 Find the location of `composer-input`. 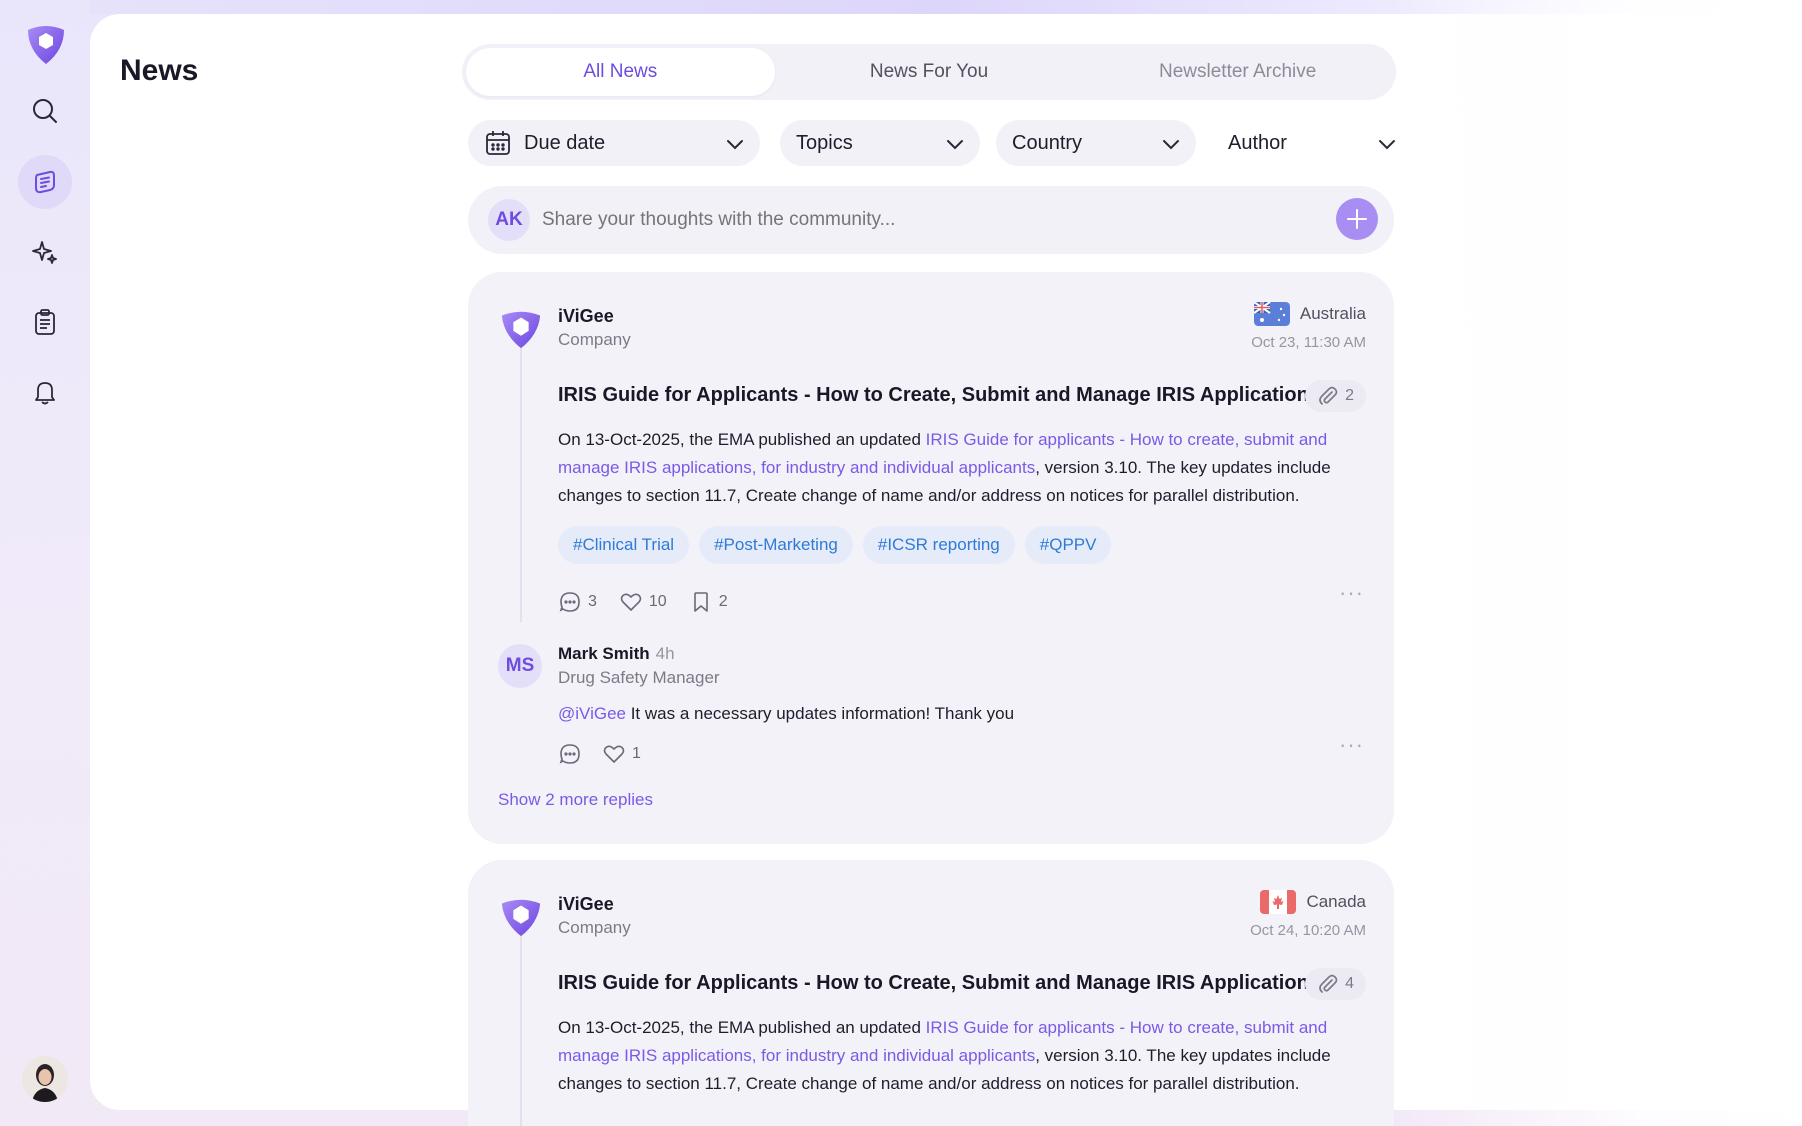

composer-input is located at coordinates (922, 220).